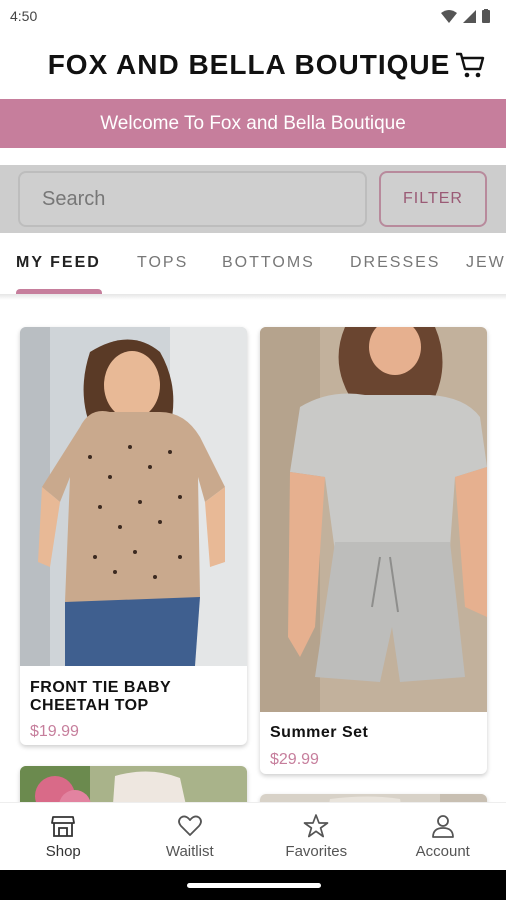  I want to click on product-price: $19.99, so click(54, 731).